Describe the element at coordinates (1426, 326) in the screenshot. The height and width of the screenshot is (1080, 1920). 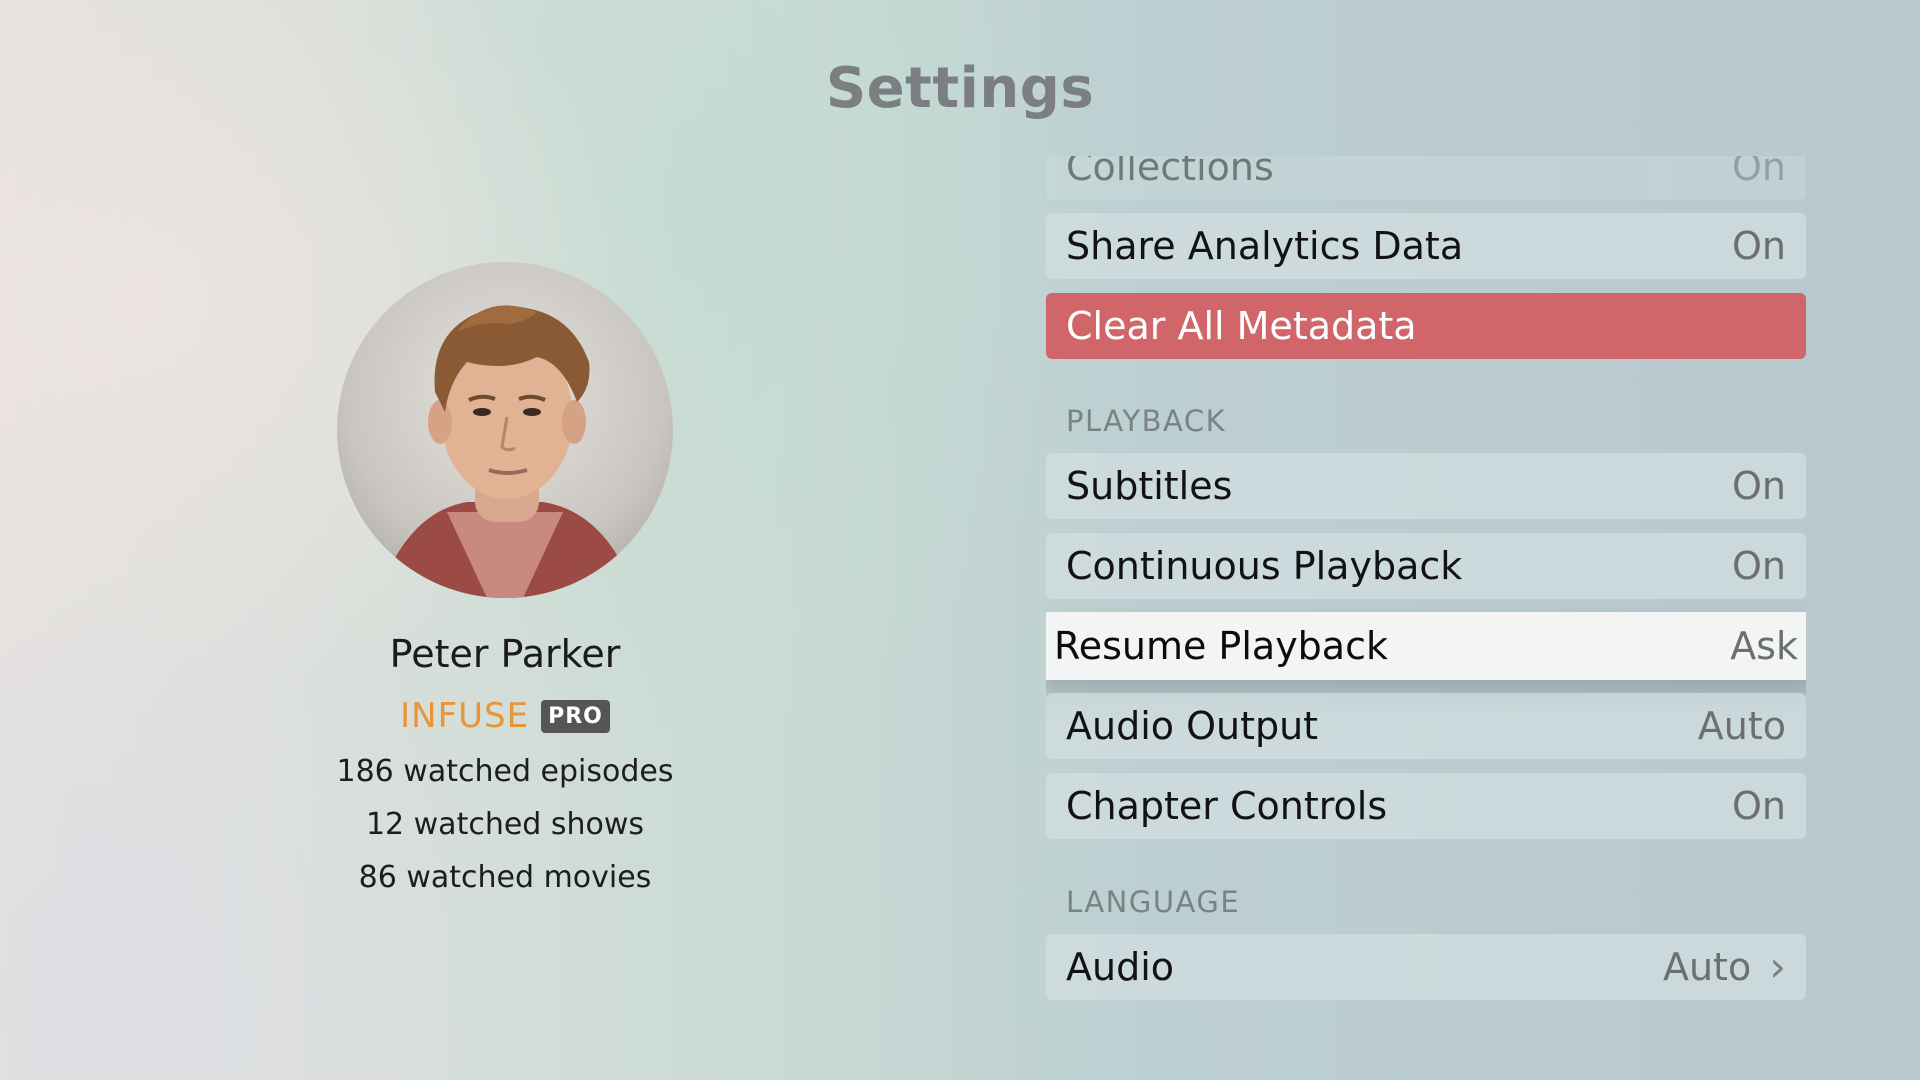
I see `clear-metadata-button: Clear All Metadata` at that location.